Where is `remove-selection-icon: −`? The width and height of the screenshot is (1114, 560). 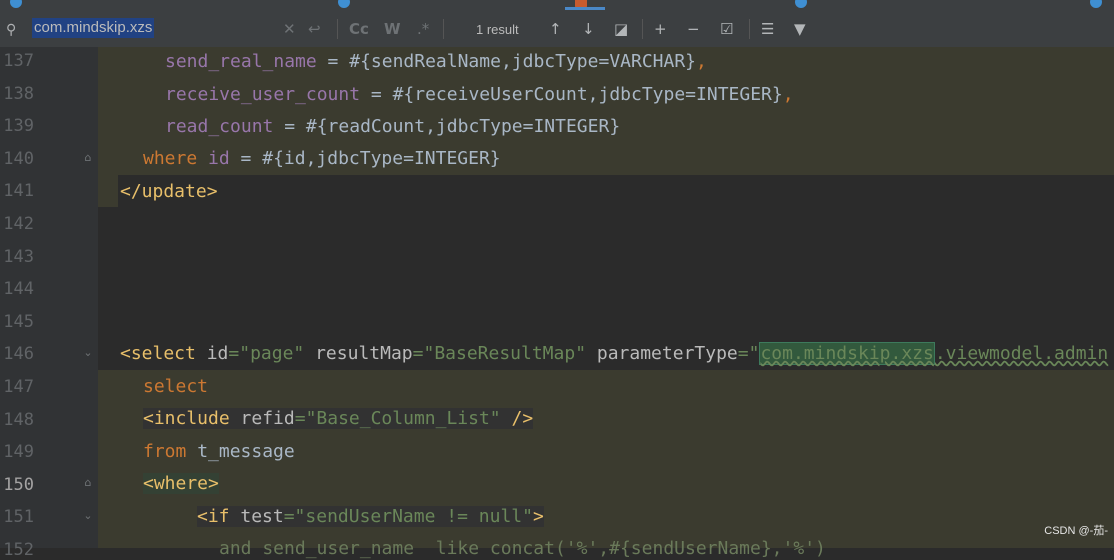 remove-selection-icon: − is located at coordinates (693, 29).